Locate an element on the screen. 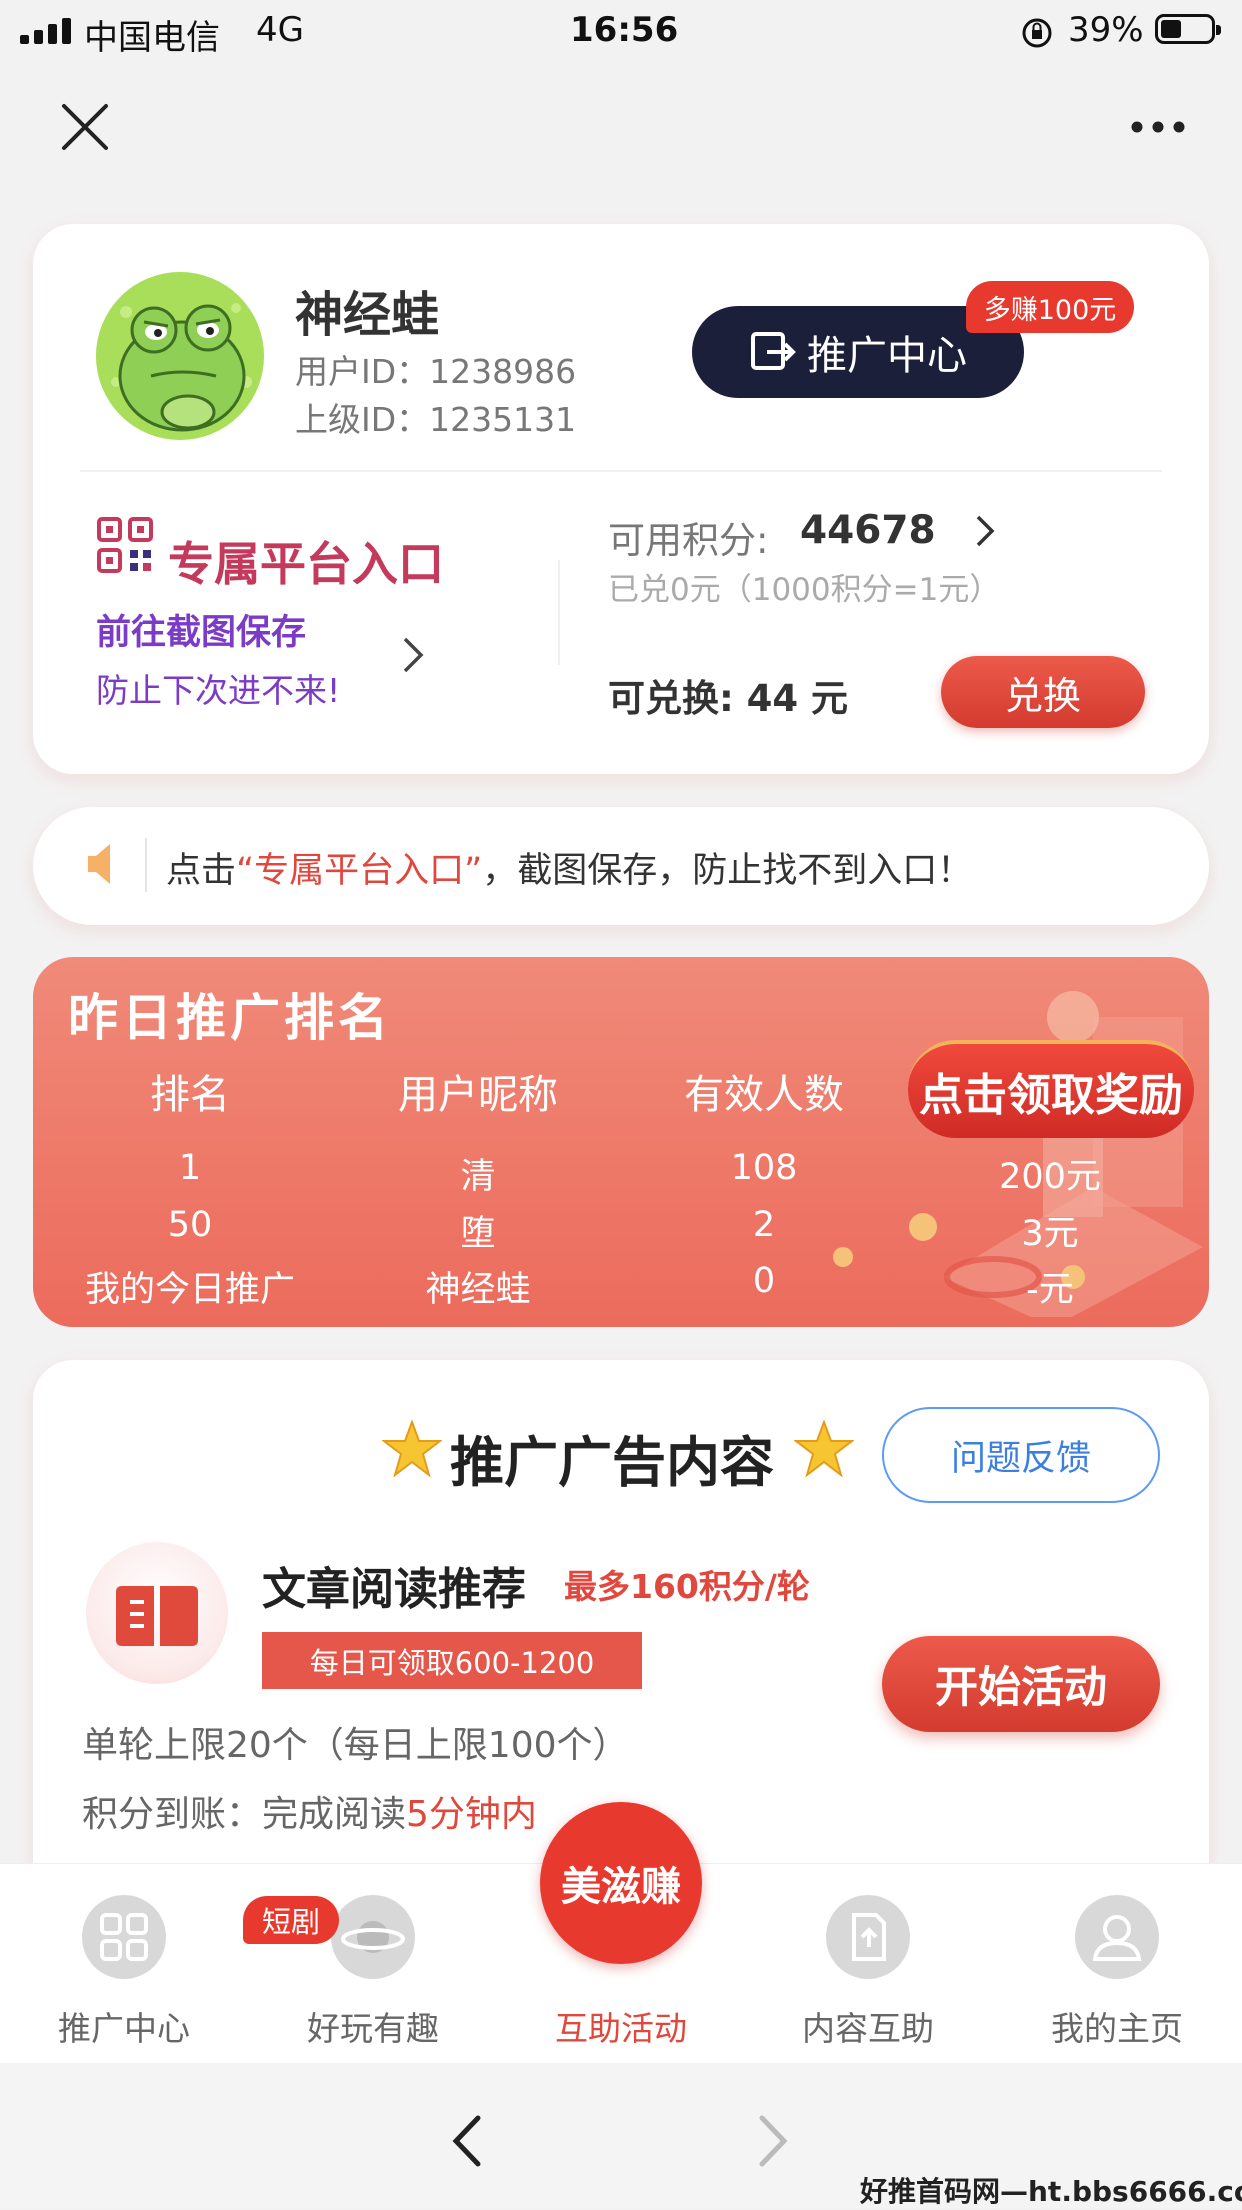 This screenshot has width=1242, height=2210. points-chevron-icon is located at coordinates (985, 531).